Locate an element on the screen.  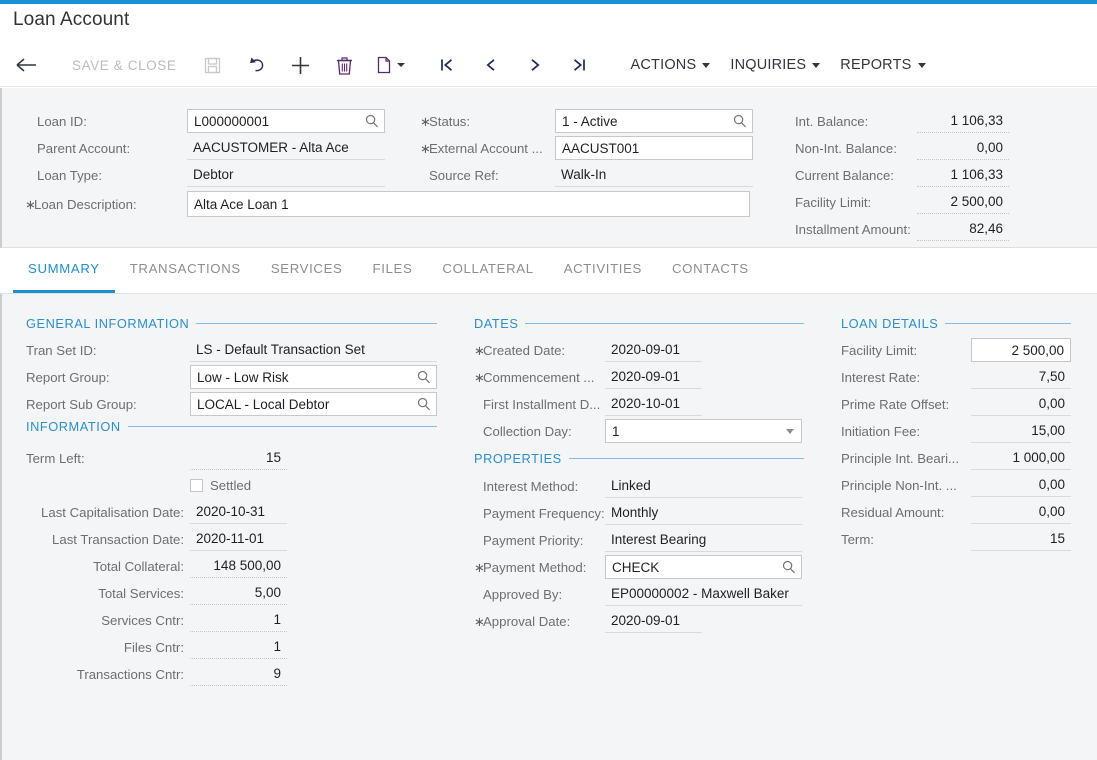
last-transaction-date-label: Last Transaction Date: is located at coordinates (118, 539).